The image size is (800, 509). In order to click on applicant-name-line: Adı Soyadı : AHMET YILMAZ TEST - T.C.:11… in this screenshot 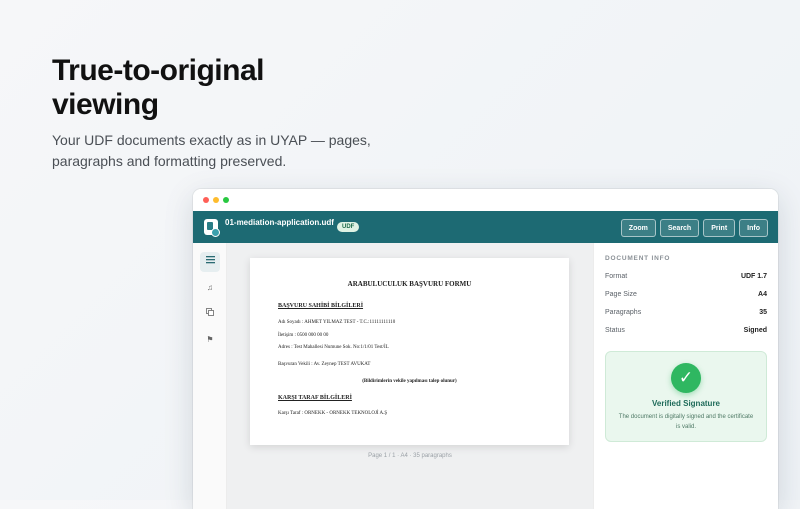, I will do `click(337, 322)`.